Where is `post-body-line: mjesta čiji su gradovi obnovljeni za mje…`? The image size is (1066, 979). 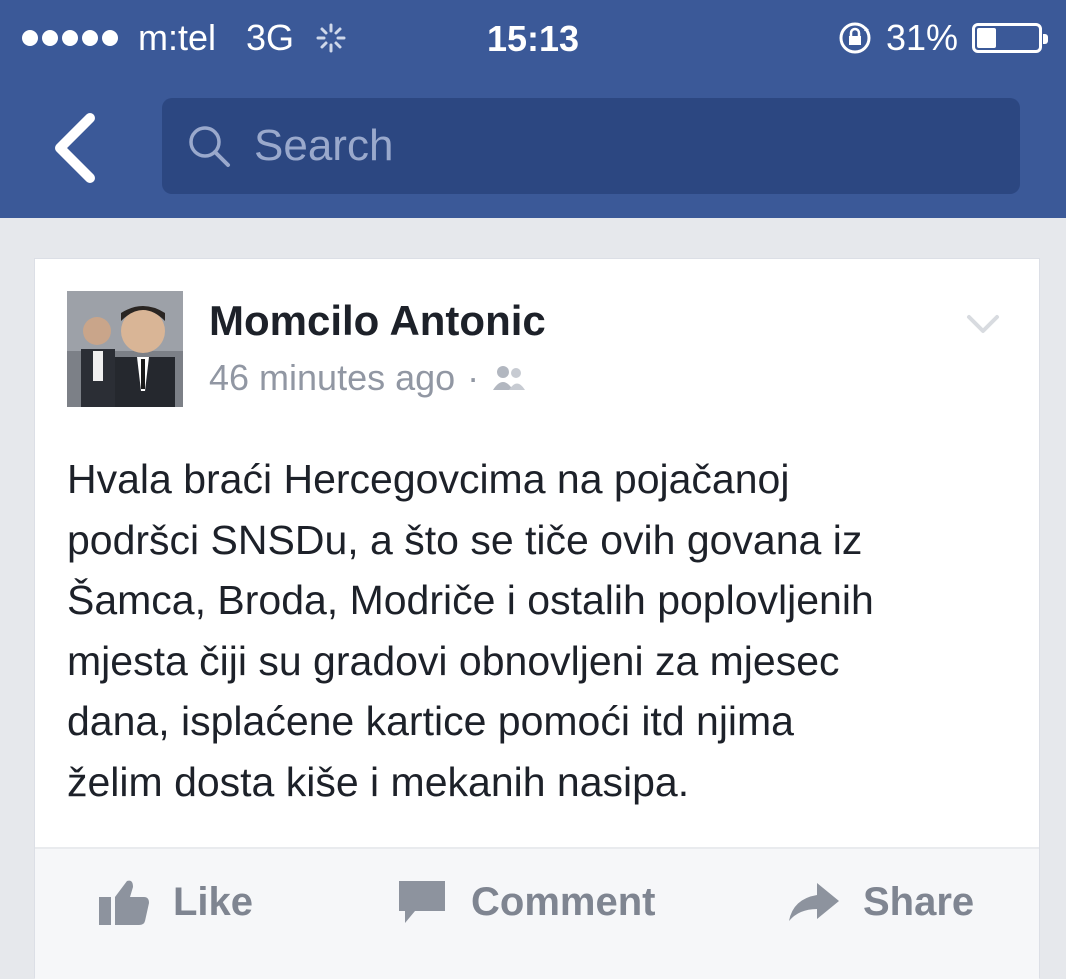 post-body-line: mjesta čiji su gradovi obnovljeni za mje… is located at coordinates (453, 660).